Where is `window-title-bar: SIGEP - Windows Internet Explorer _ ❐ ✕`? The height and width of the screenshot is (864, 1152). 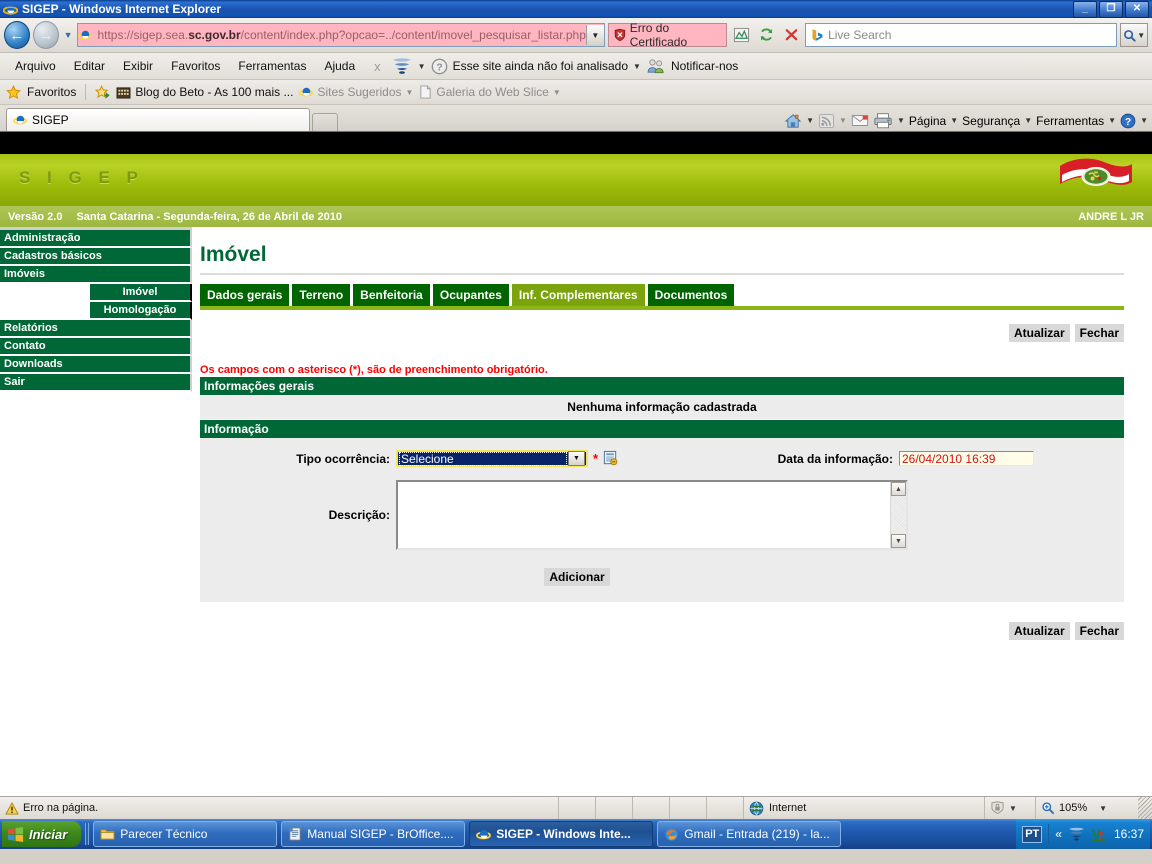 window-title-bar: SIGEP - Windows Internet Explorer _ ❐ ✕ is located at coordinates (576, 9).